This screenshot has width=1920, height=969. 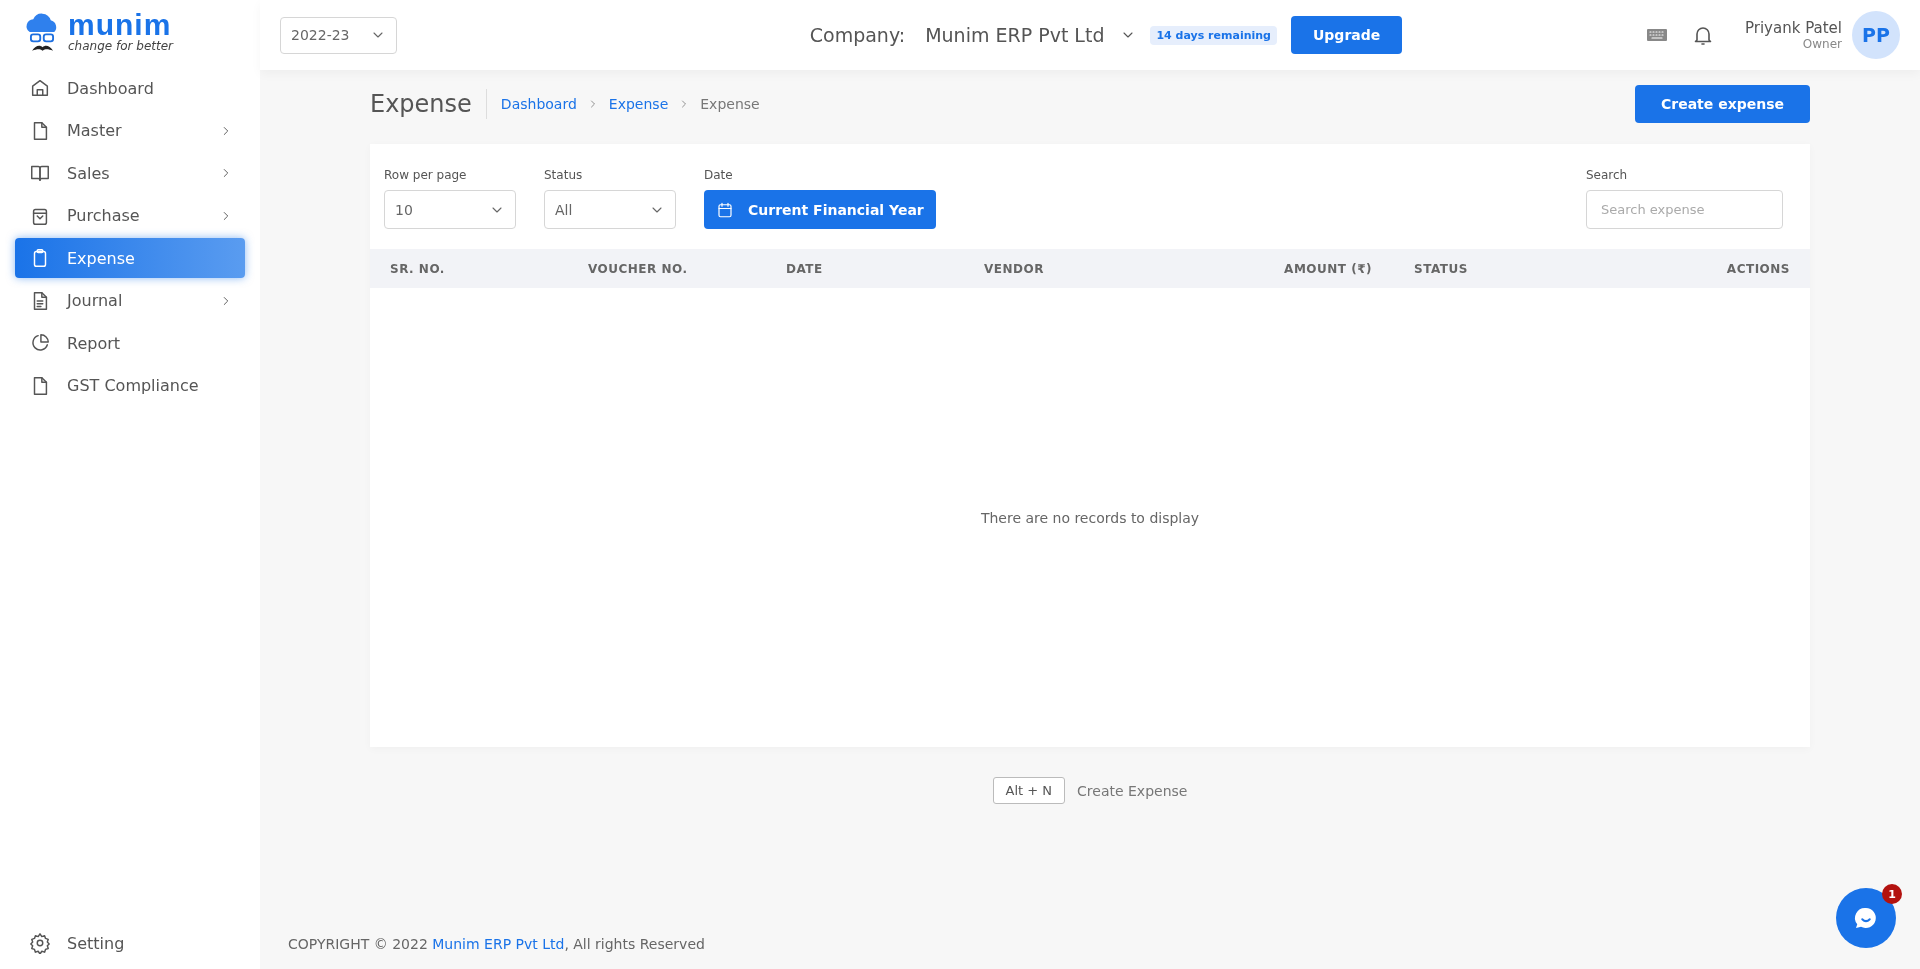 What do you see at coordinates (725, 209) in the screenshot?
I see `calendar-icon` at bounding box center [725, 209].